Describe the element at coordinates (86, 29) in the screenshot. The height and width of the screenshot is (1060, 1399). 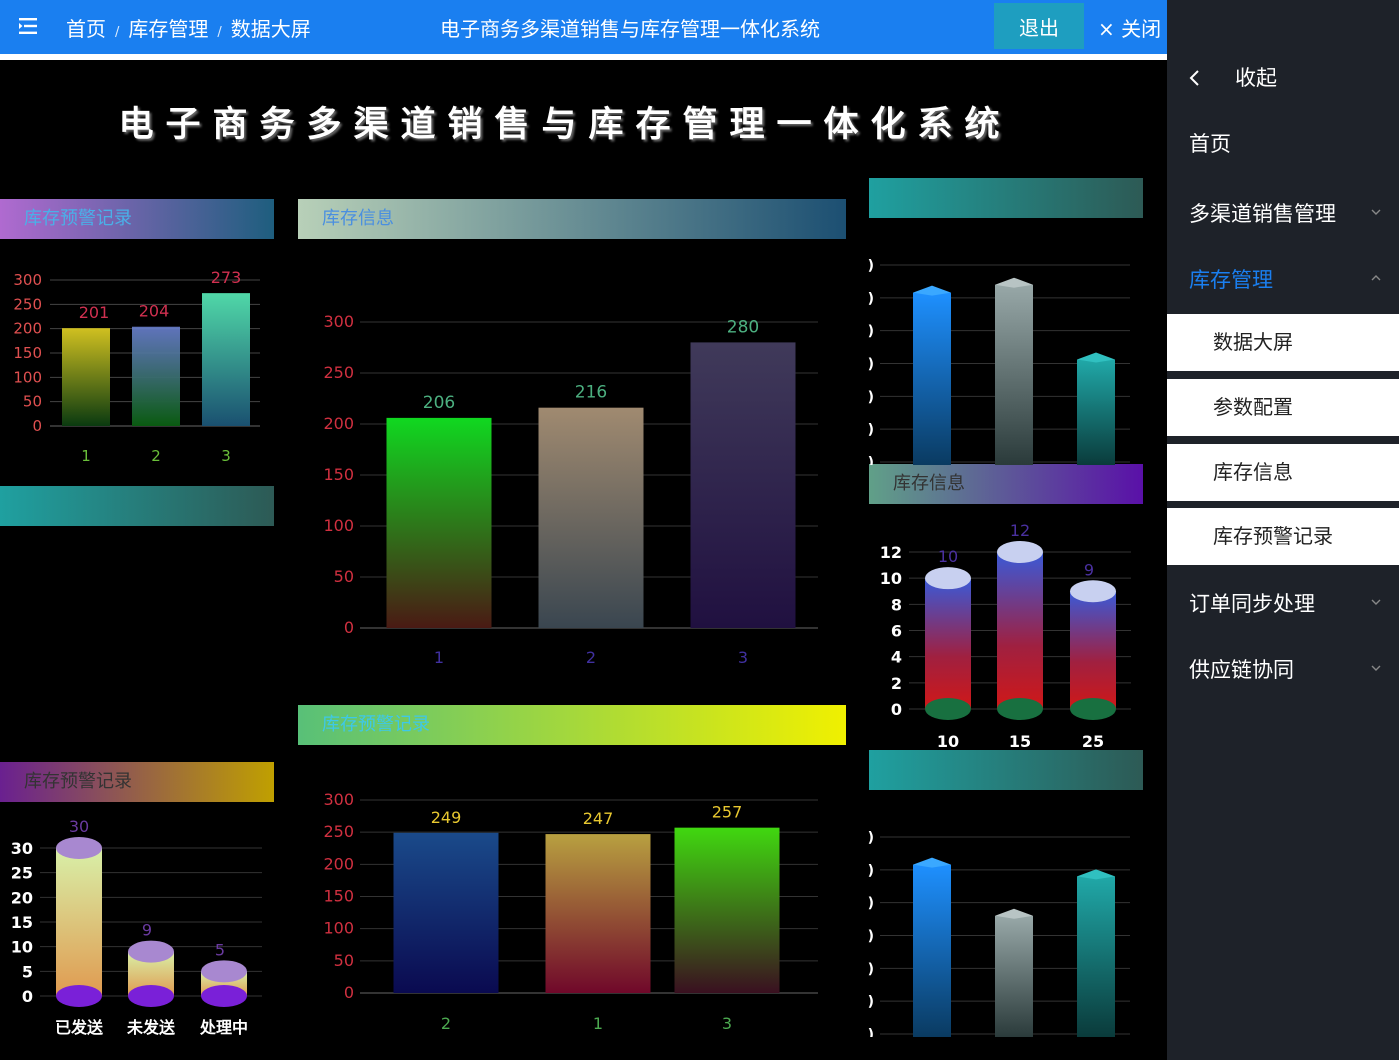
I see `breadcrumb-home: 首页` at that location.